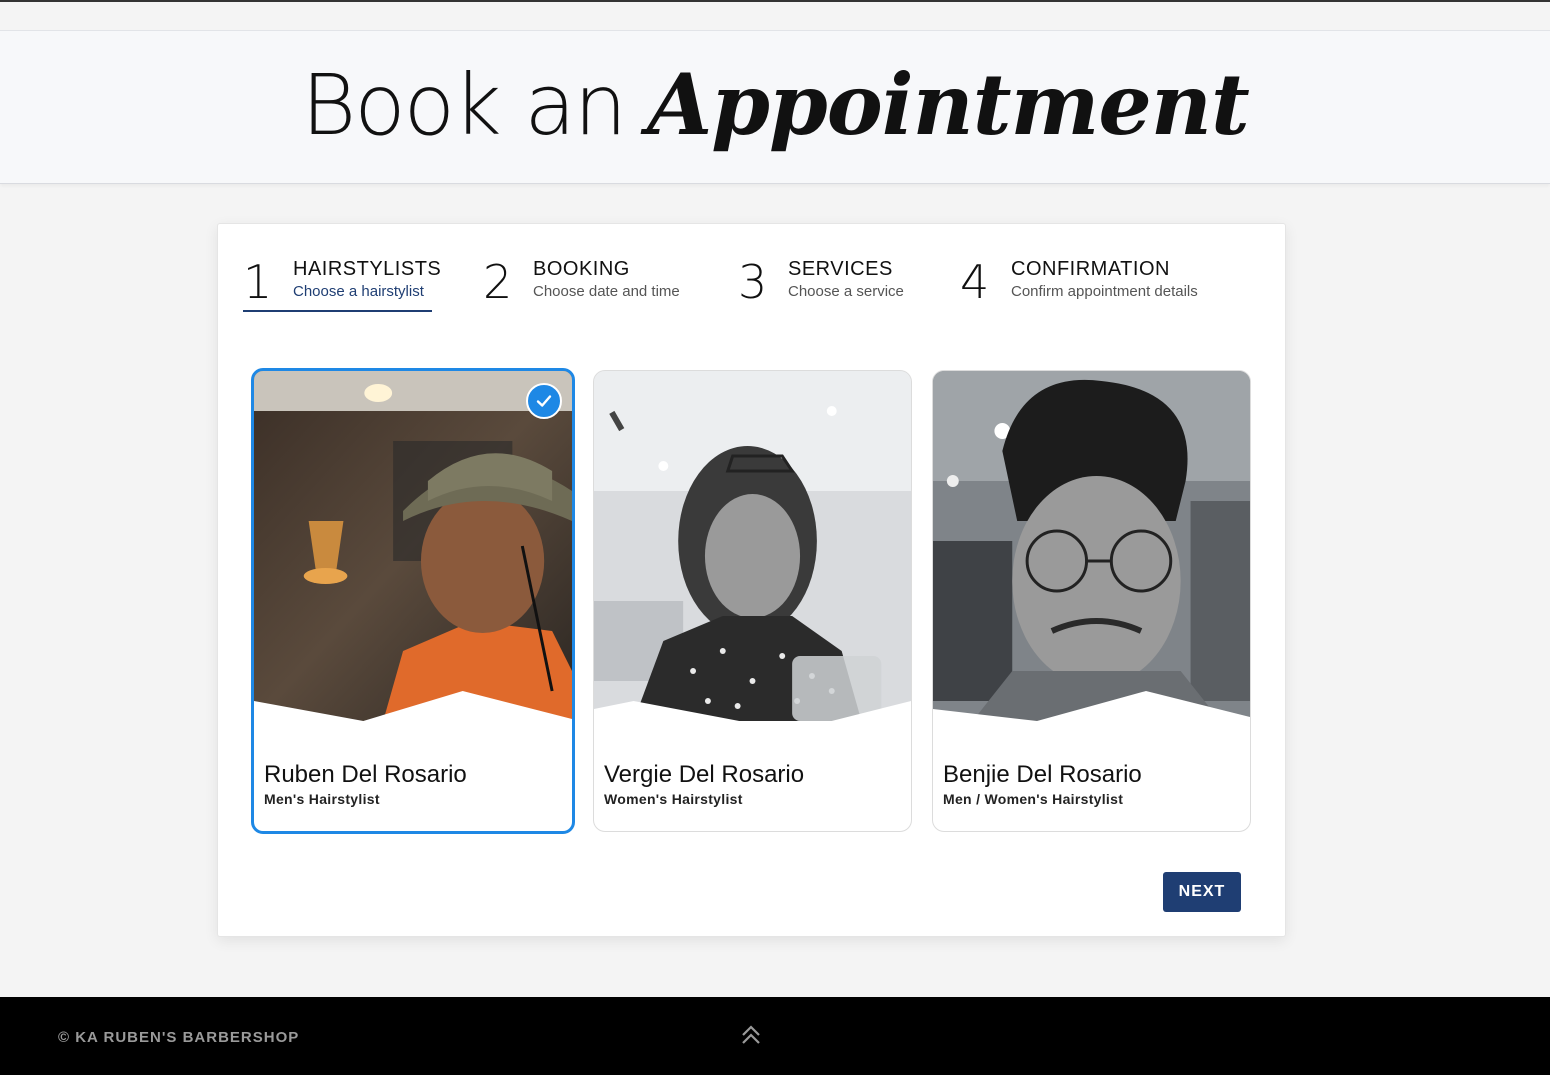  I want to click on step-subtitle: Confirm appointment details, so click(1104, 291).